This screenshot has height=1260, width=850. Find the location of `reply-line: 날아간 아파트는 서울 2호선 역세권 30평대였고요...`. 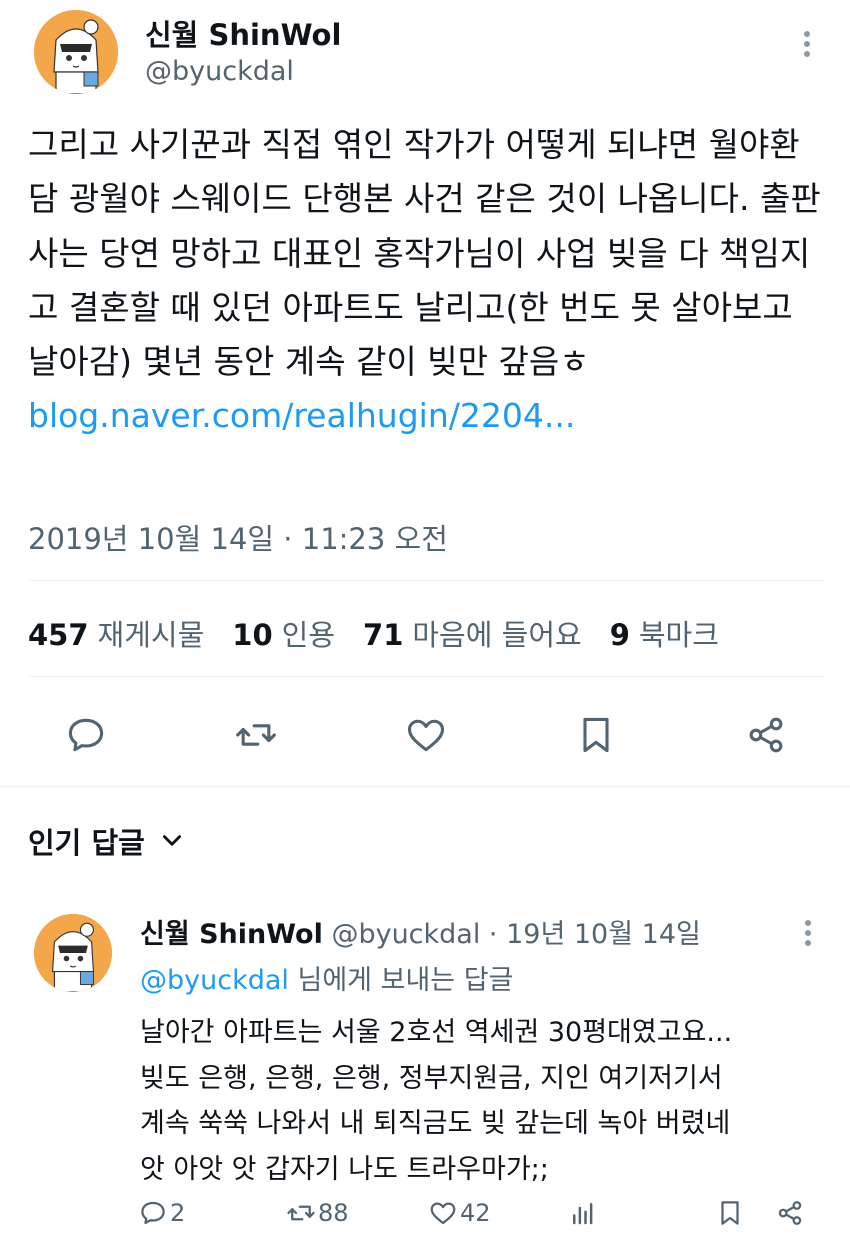

reply-line: 날아간 아파트는 서울 2호선 역세권 30평대였고요... is located at coordinates (436, 1032).